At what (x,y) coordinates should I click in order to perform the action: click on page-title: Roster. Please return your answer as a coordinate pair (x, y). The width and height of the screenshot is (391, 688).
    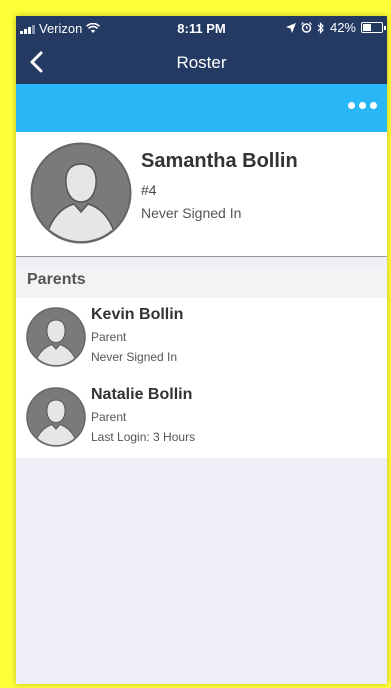
    Looking at the image, I should click on (201, 62).